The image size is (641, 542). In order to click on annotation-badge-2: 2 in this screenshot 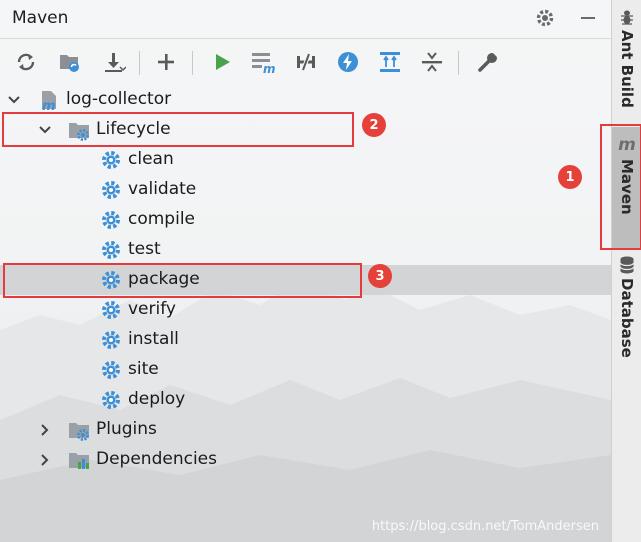, I will do `click(374, 125)`.